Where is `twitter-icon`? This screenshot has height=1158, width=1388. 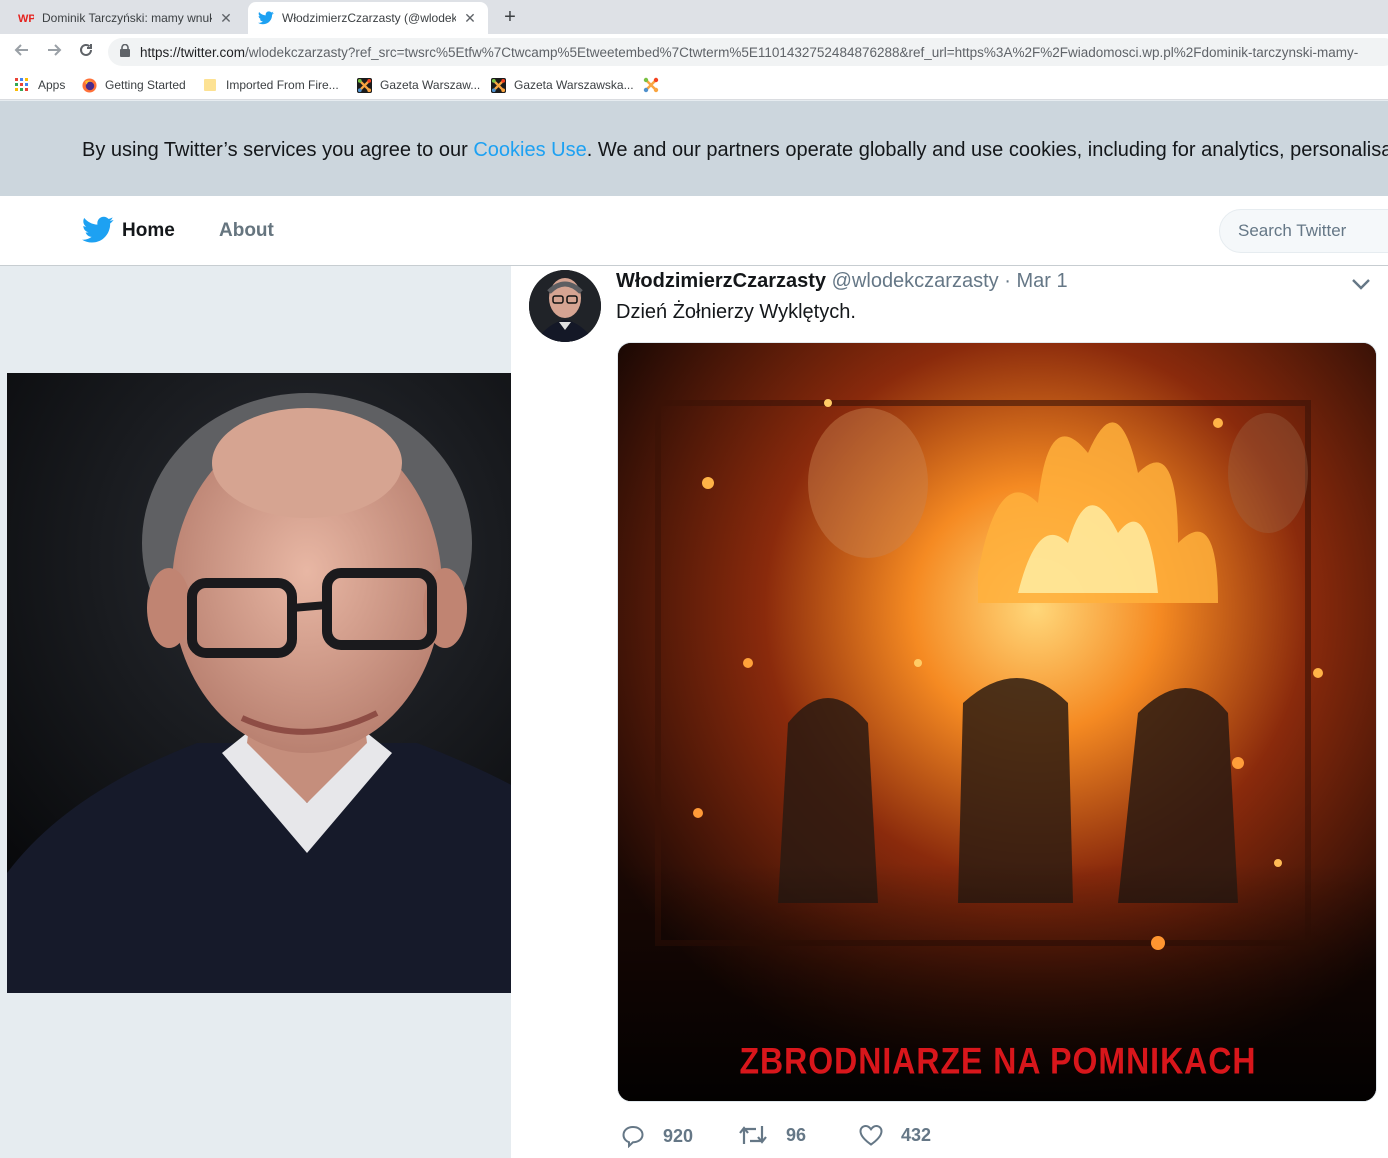
twitter-icon is located at coordinates (266, 18).